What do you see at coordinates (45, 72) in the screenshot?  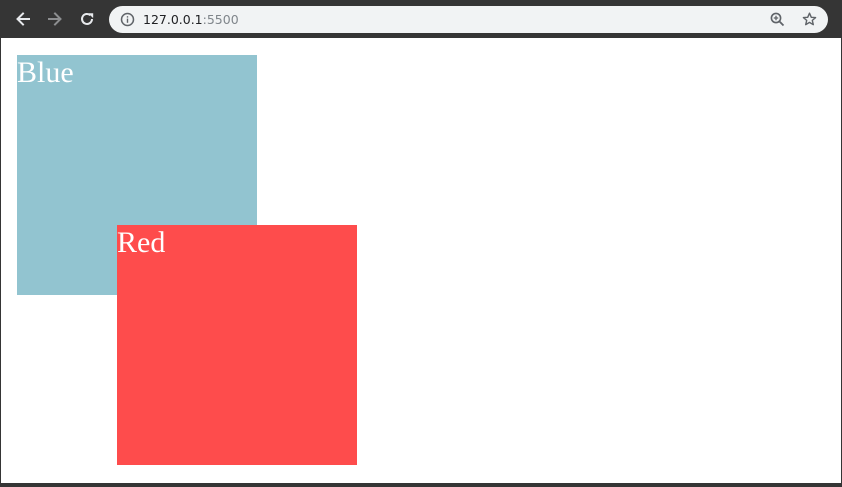 I see `blue-box-label: Blue` at bounding box center [45, 72].